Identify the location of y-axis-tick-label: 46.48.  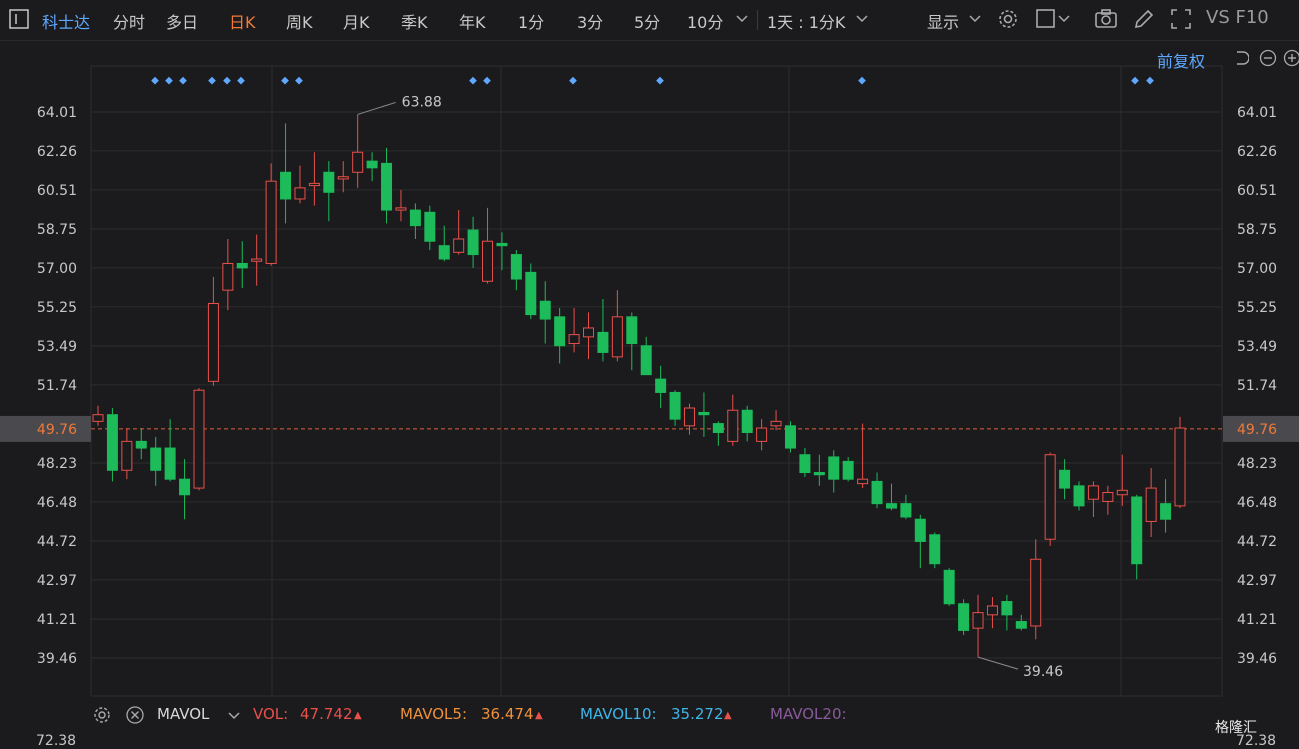
(57, 503).